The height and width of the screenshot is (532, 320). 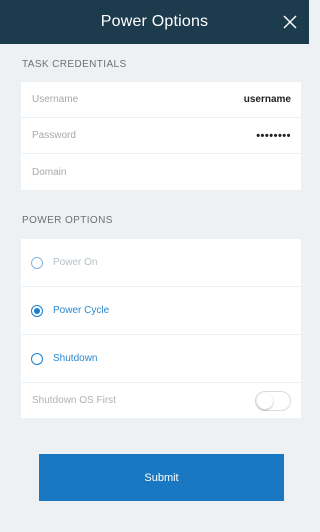 What do you see at coordinates (55, 99) in the screenshot?
I see `username-label: Username` at bounding box center [55, 99].